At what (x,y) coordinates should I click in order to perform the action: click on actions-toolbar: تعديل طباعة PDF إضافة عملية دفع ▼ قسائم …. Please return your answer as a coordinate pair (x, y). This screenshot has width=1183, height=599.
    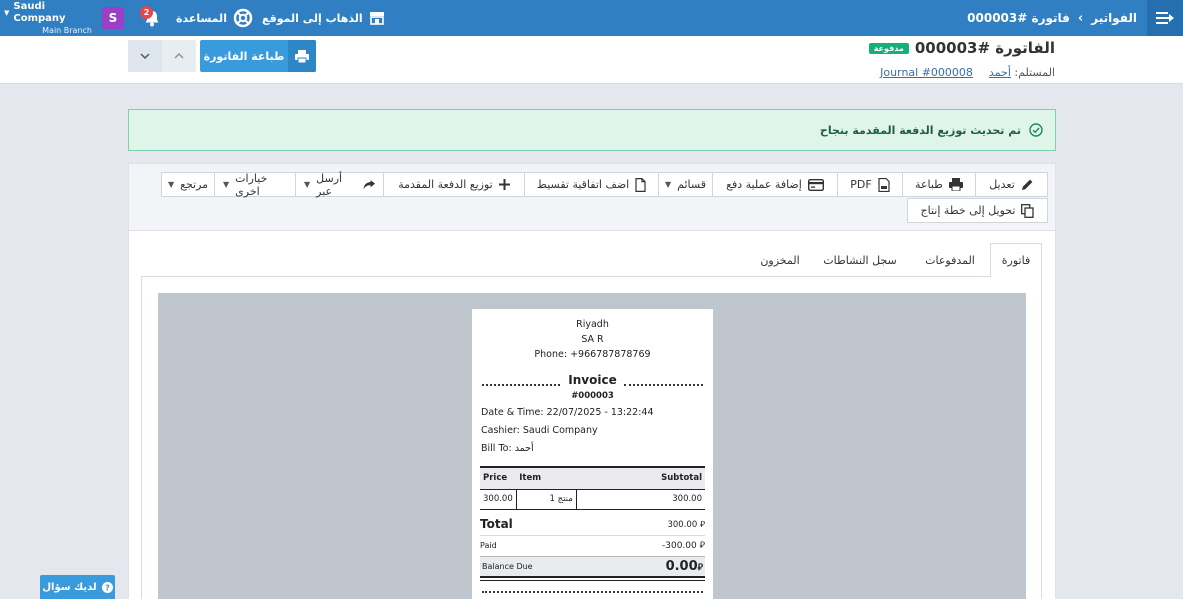
    Looking at the image, I should click on (592, 197).